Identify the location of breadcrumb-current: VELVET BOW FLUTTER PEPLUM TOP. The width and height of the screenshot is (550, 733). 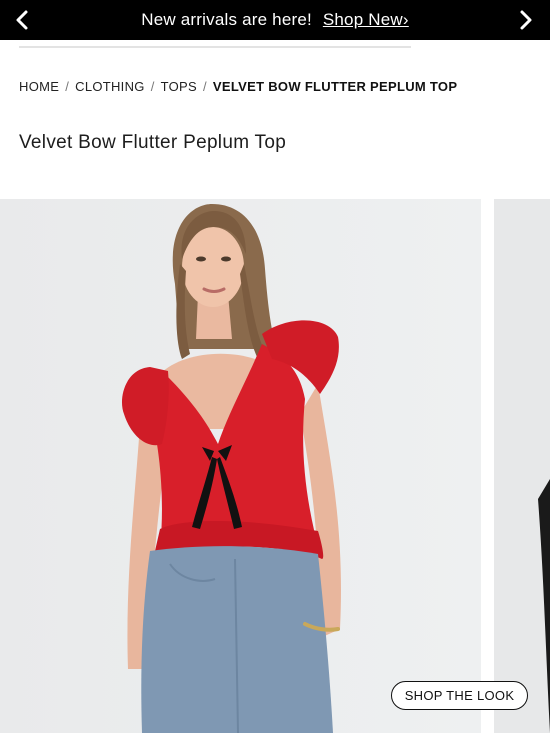
(335, 86).